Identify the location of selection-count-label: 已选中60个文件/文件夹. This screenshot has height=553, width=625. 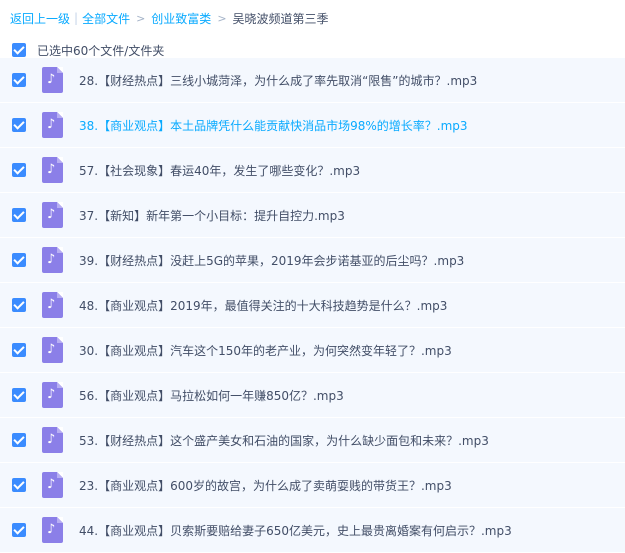
(101, 50).